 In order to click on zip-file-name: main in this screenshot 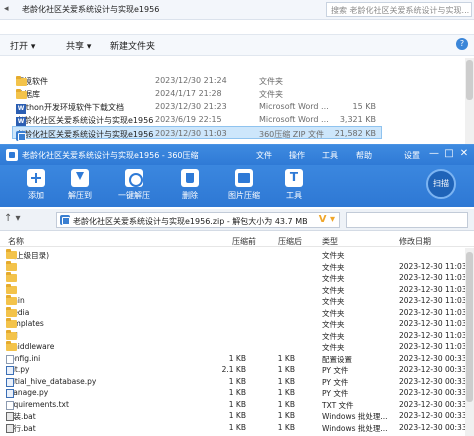, I will do `click(15, 300)`.